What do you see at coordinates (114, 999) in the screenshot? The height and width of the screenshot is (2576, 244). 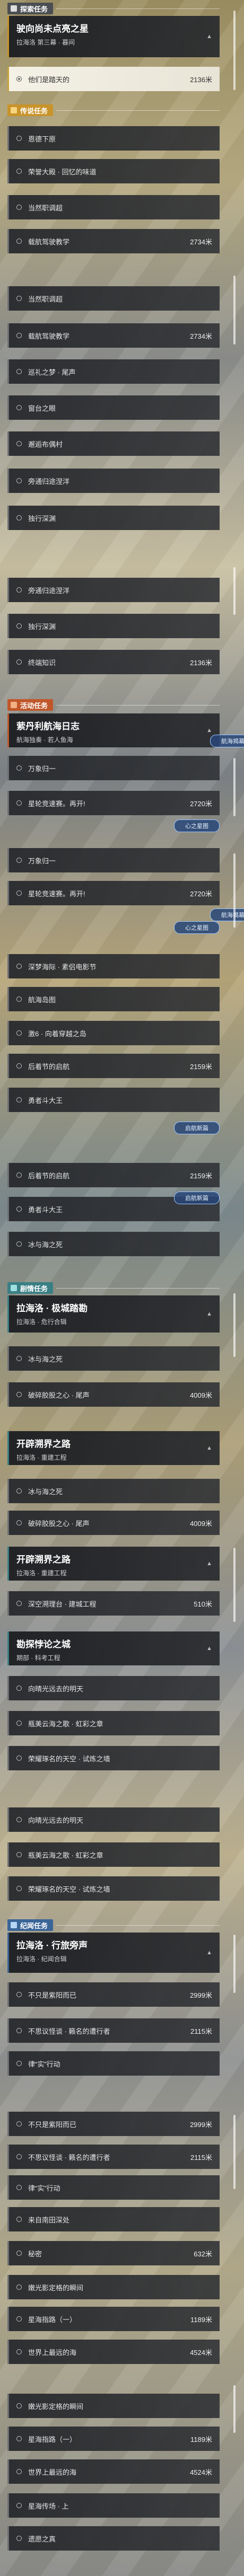 I see `mission-row: 航海岛图` at bounding box center [114, 999].